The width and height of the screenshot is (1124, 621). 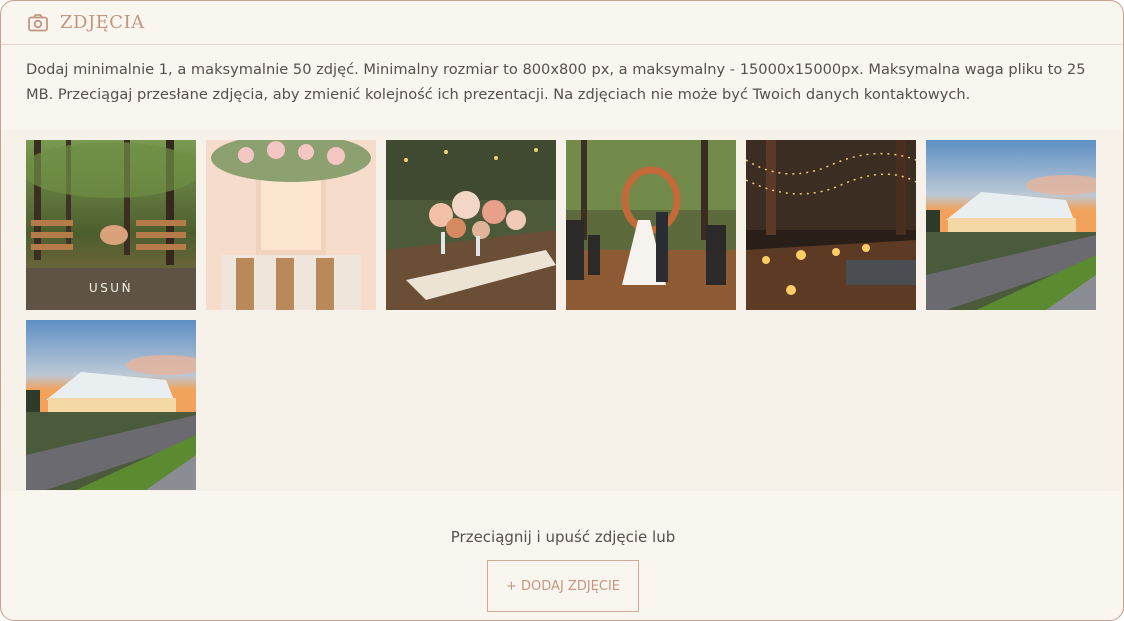 What do you see at coordinates (562, 23) in the screenshot?
I see `section-header: ZDJĘCIA` at bounding box center [562, 23].